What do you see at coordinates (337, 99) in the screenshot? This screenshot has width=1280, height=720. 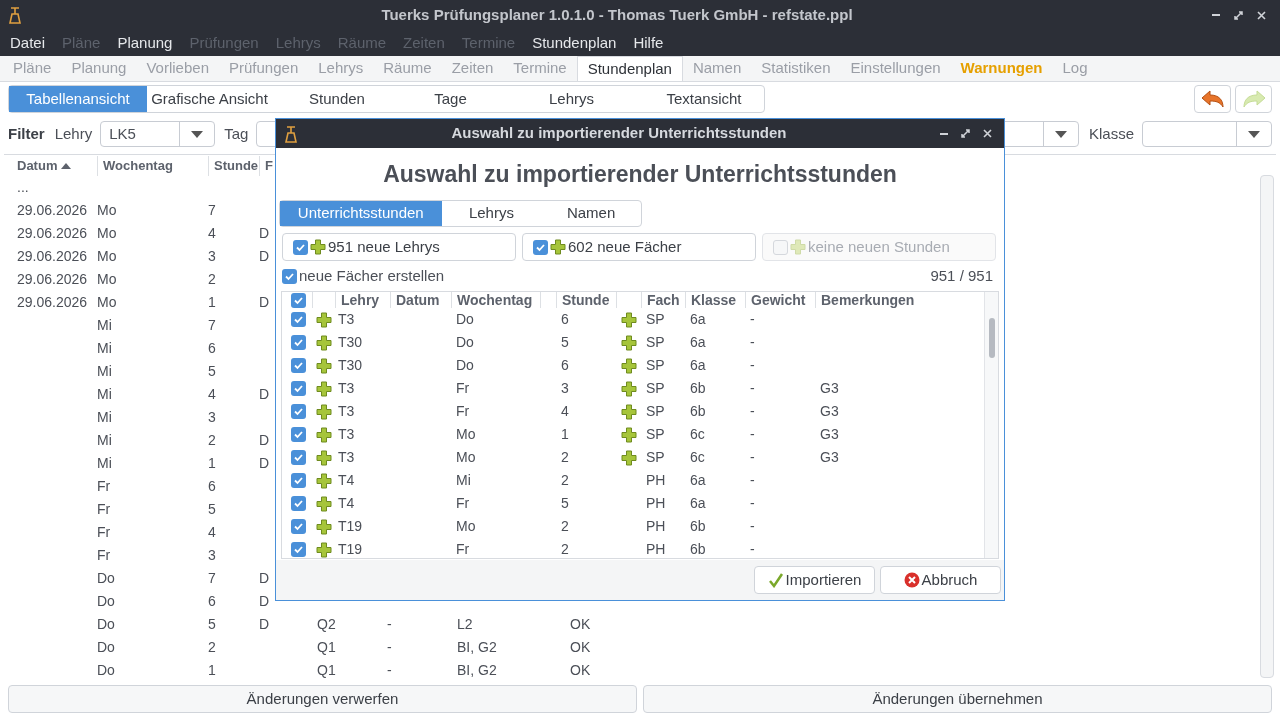 I see `view-tab: Stunden` at bounding box center [337, 99].